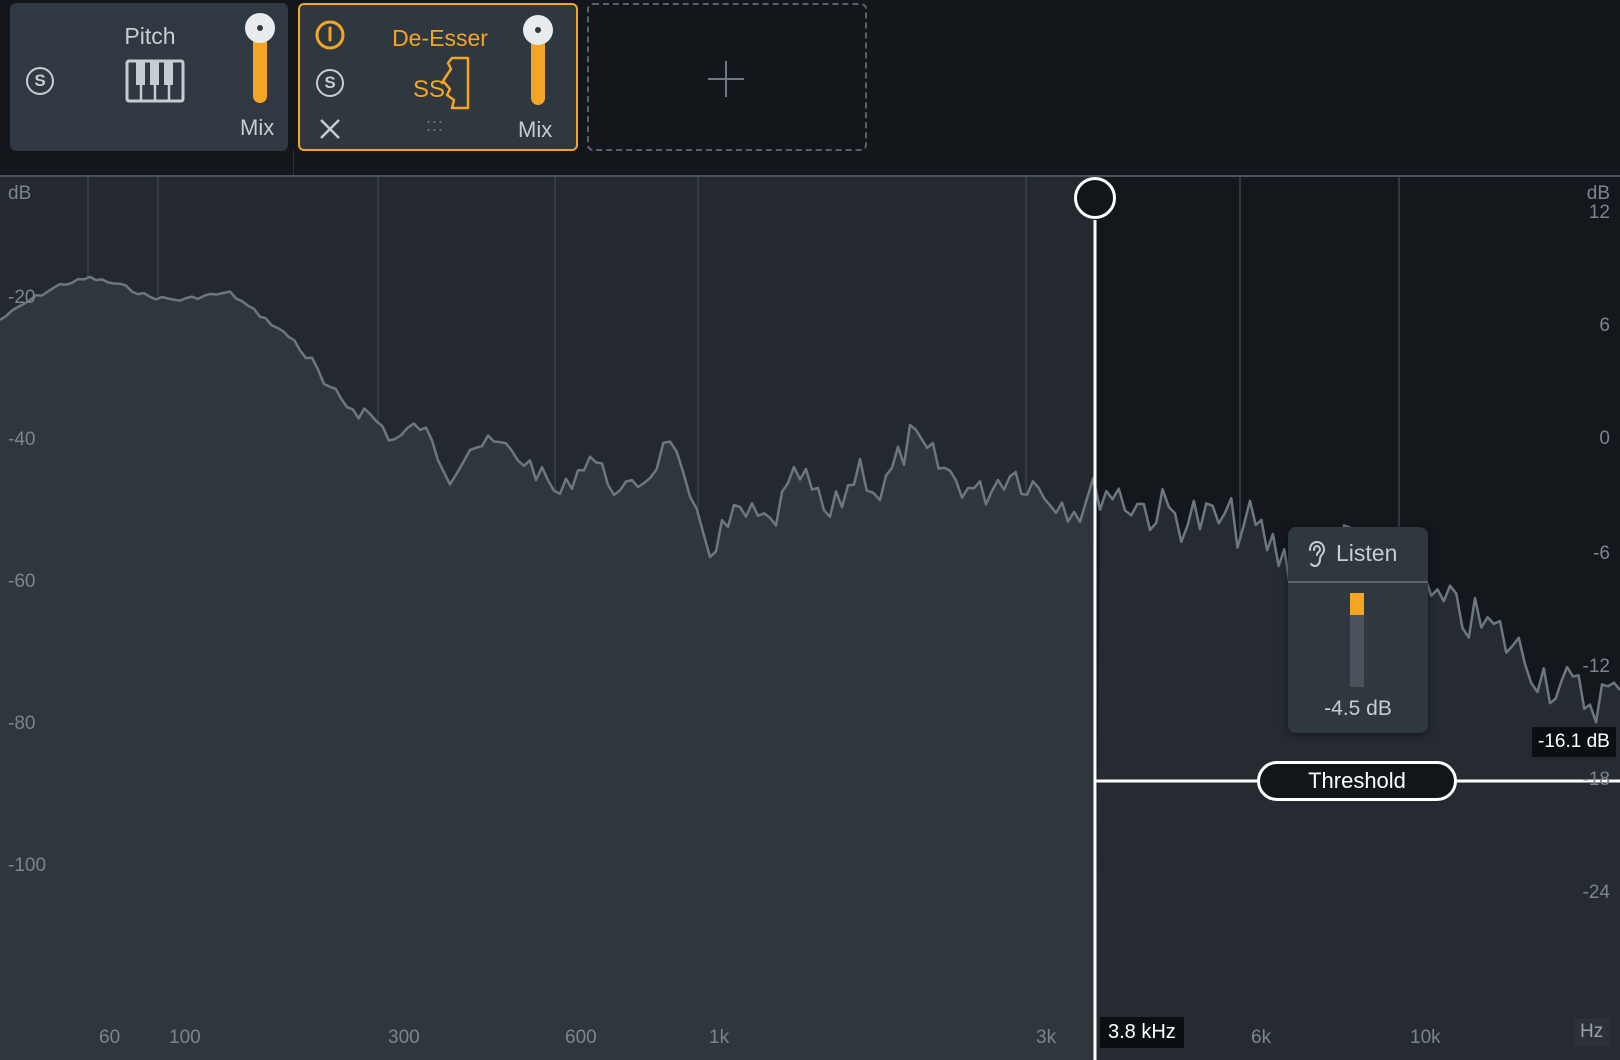 The width and height of the screenshot is (1620, 1060). I want to click on power-icon, so click(330, 35).